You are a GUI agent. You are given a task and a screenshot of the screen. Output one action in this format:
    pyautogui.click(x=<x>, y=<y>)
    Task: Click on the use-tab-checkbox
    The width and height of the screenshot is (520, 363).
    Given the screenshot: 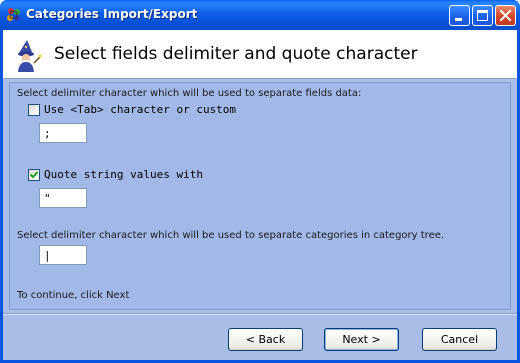 What is the action you would take?
    pyautogui.click(x=34, y=110)
    